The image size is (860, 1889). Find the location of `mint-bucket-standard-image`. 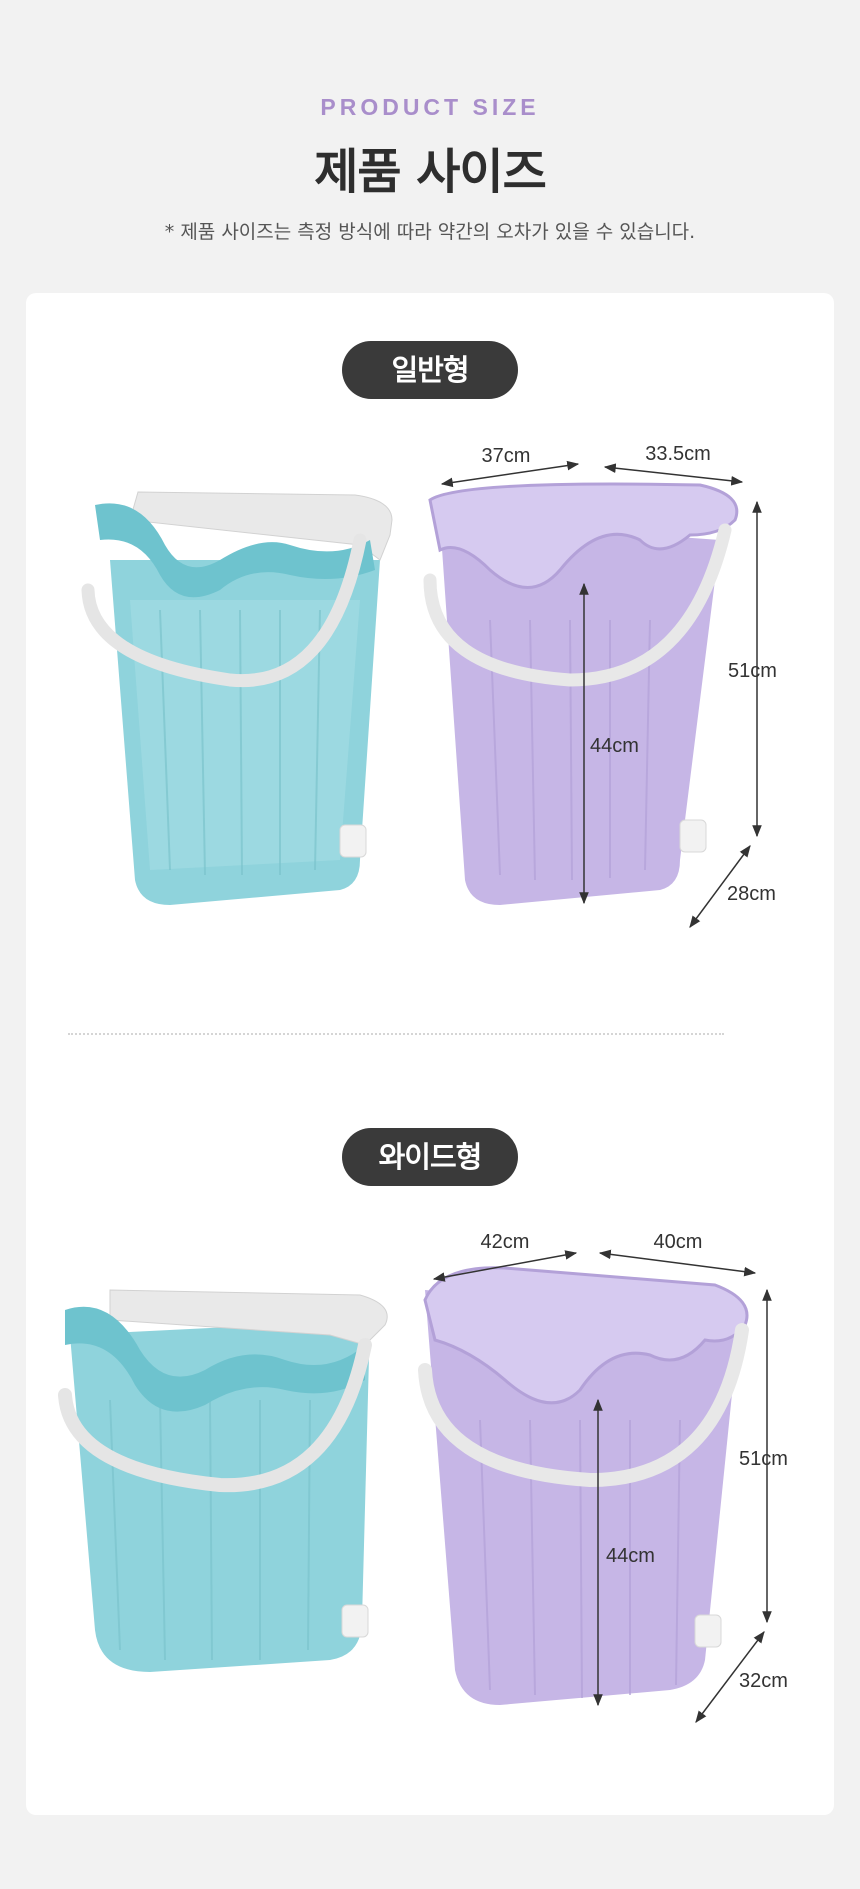

mint-bucket-standard-image is located at coordinates (237, 698).